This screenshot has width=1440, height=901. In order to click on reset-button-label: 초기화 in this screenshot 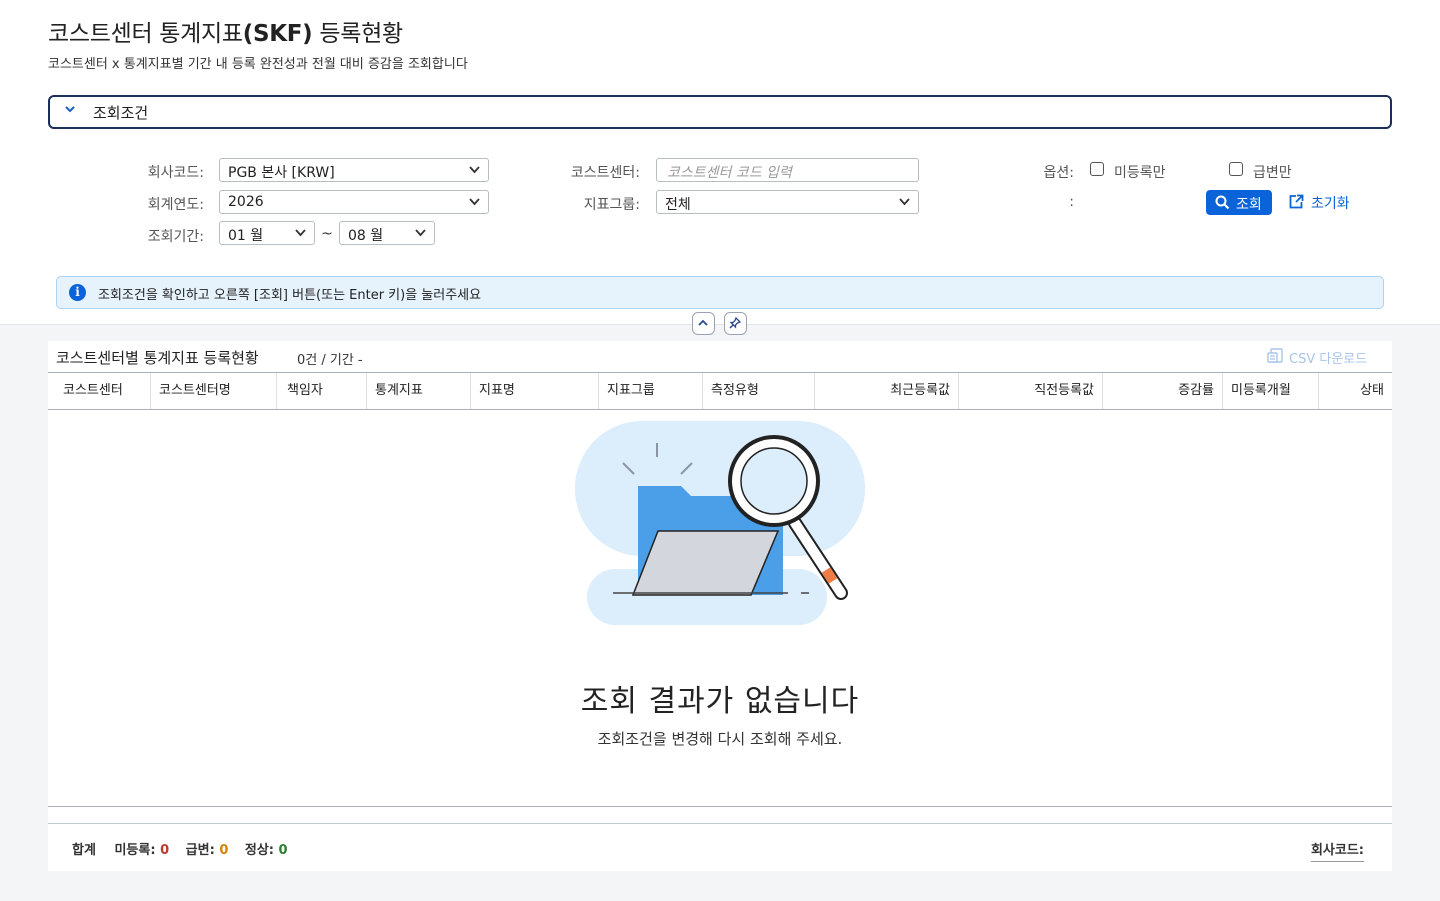, I will do `click(1330, 204)`.